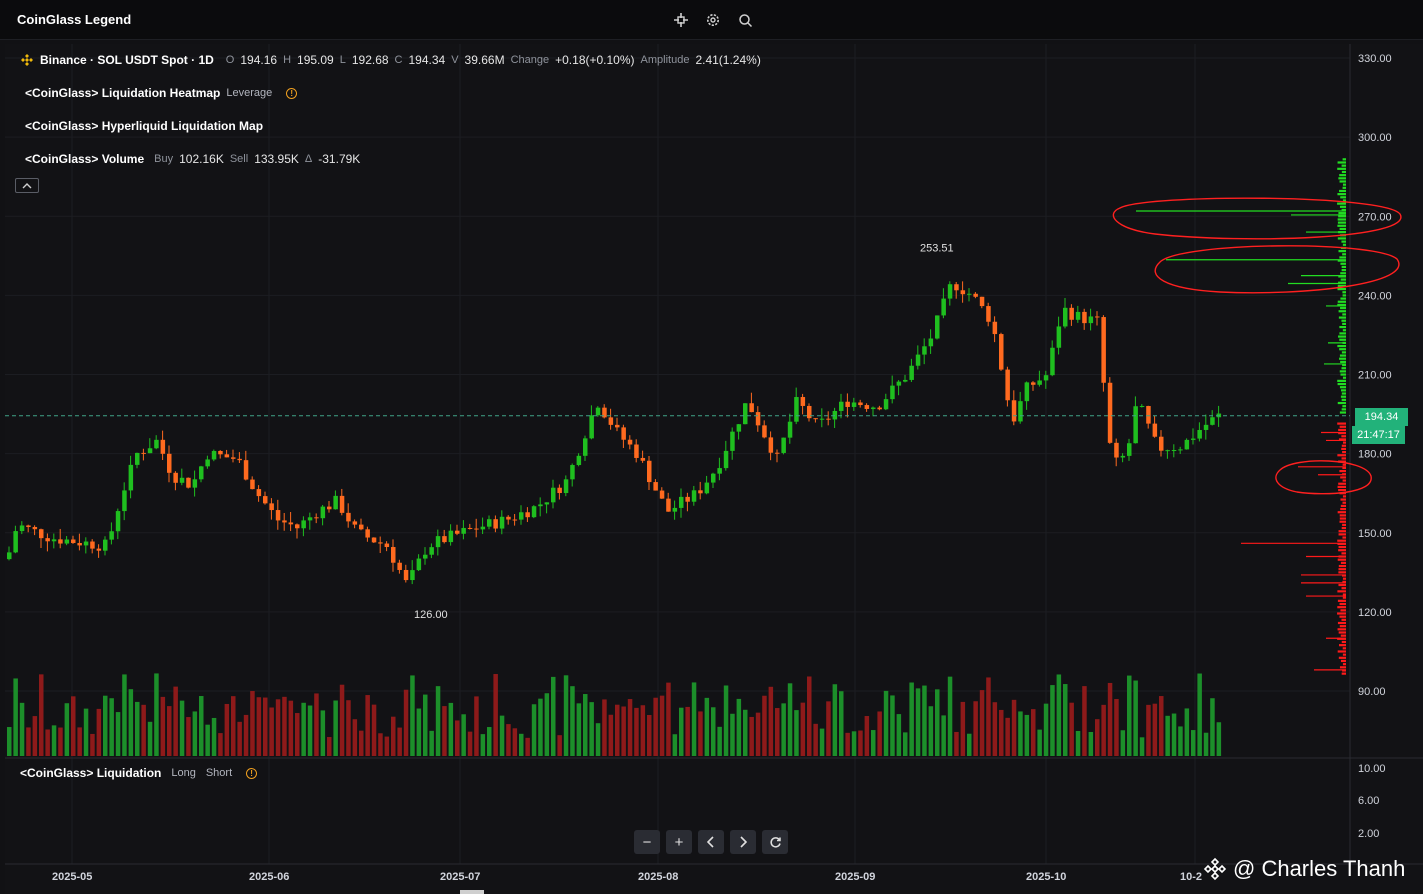 The height and width of the screenshot is (894, 1423). Describe the element at coordinates (681, 20) in the screenshot. I see `crosshair-icon` at that location.